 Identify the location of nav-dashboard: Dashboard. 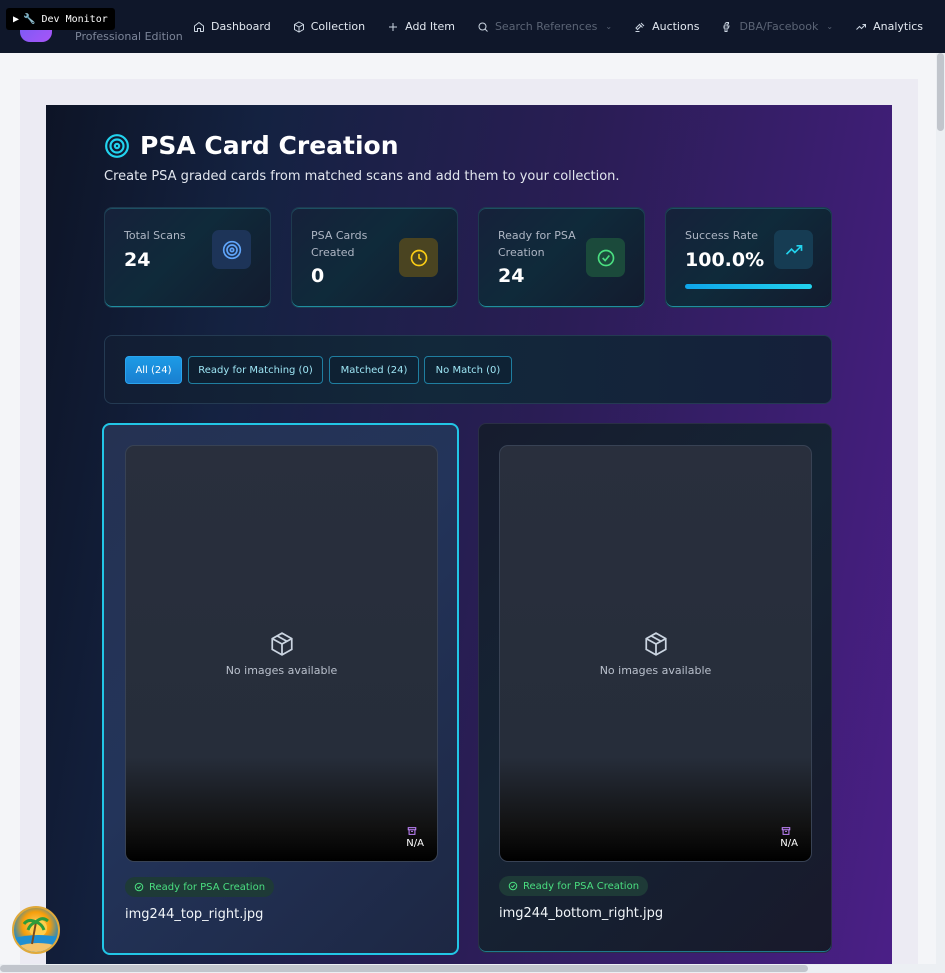
(232, 26).